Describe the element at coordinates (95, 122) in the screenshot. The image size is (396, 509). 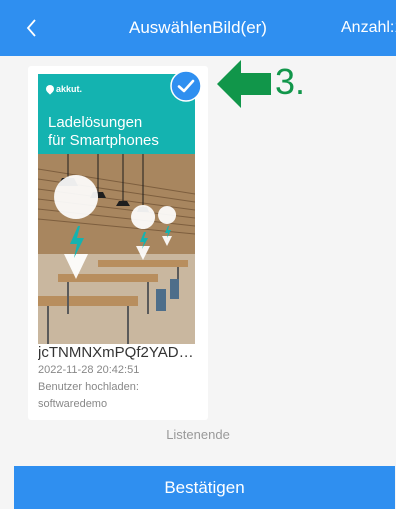
I see `thumbnail-headline-line1: Ladelösungen` at that location.